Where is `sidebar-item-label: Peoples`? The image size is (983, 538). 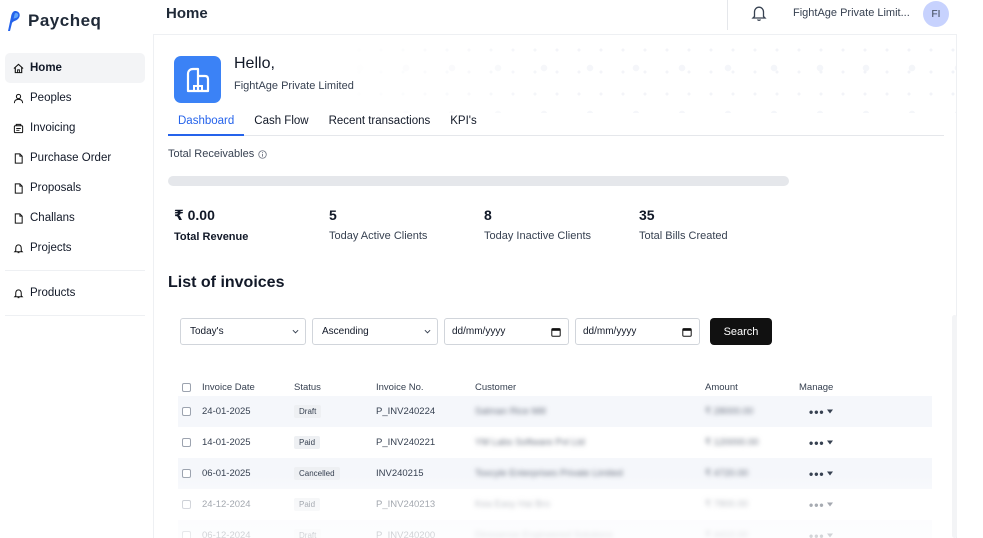
sidebar-item-label: Peoples is located at coordinates (51, 98).